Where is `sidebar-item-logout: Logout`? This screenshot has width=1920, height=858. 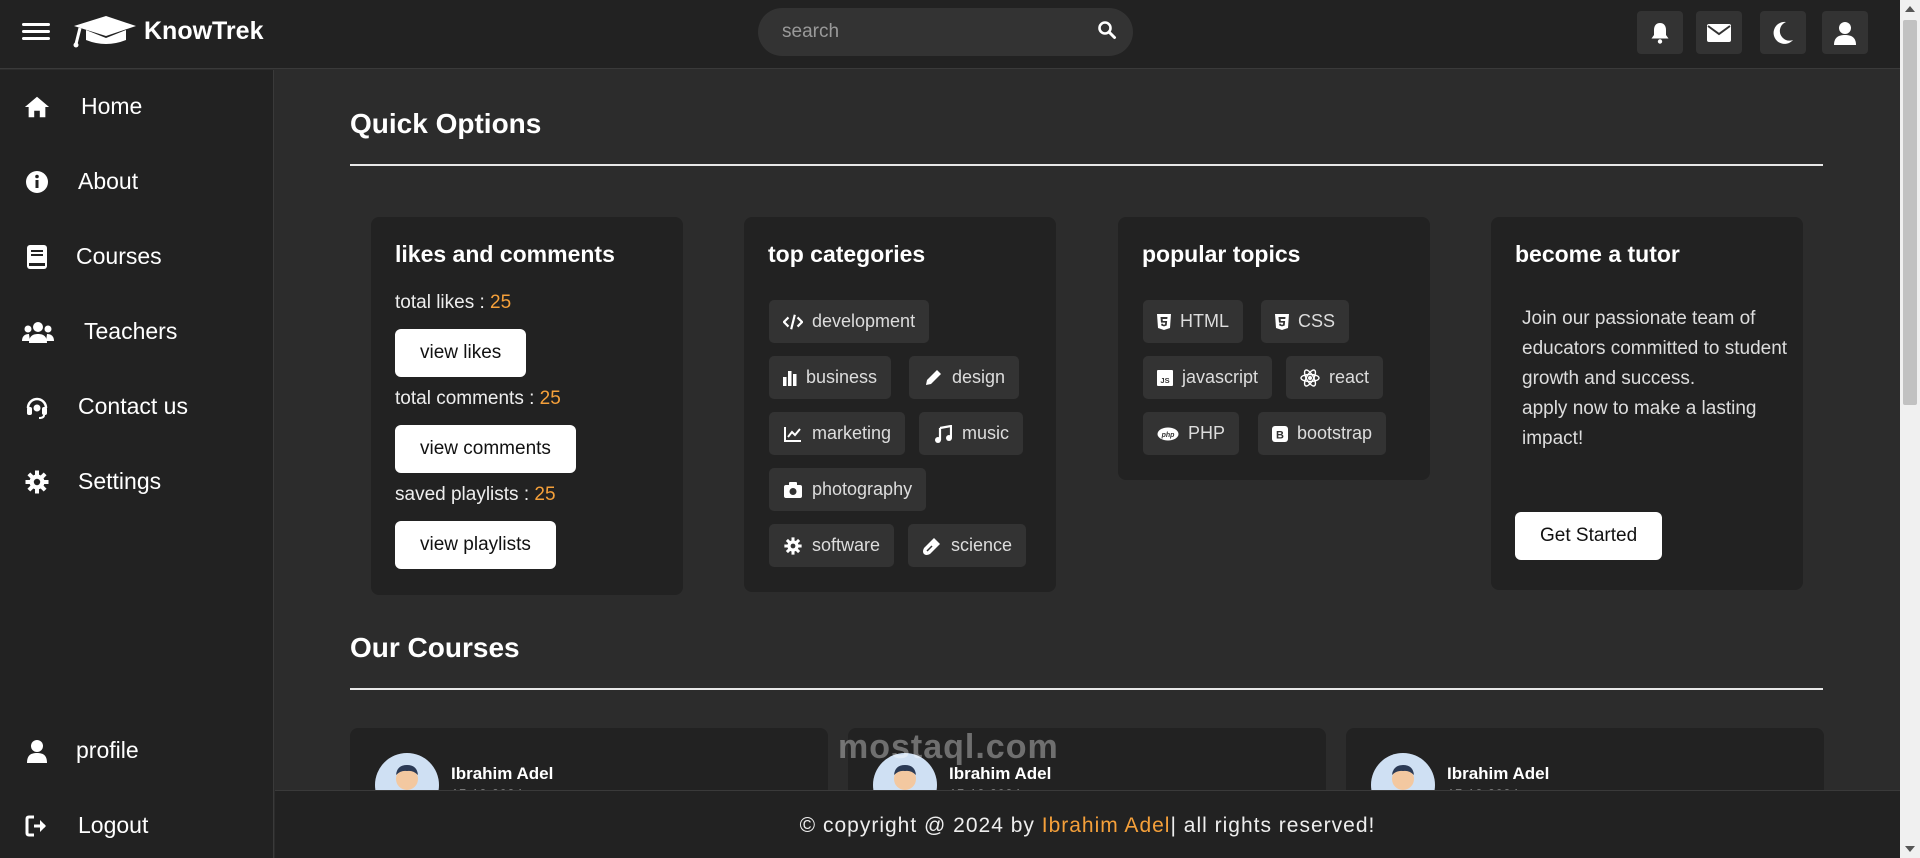 sidebar-item-logout: Logout is located at coordinates (137, 825).